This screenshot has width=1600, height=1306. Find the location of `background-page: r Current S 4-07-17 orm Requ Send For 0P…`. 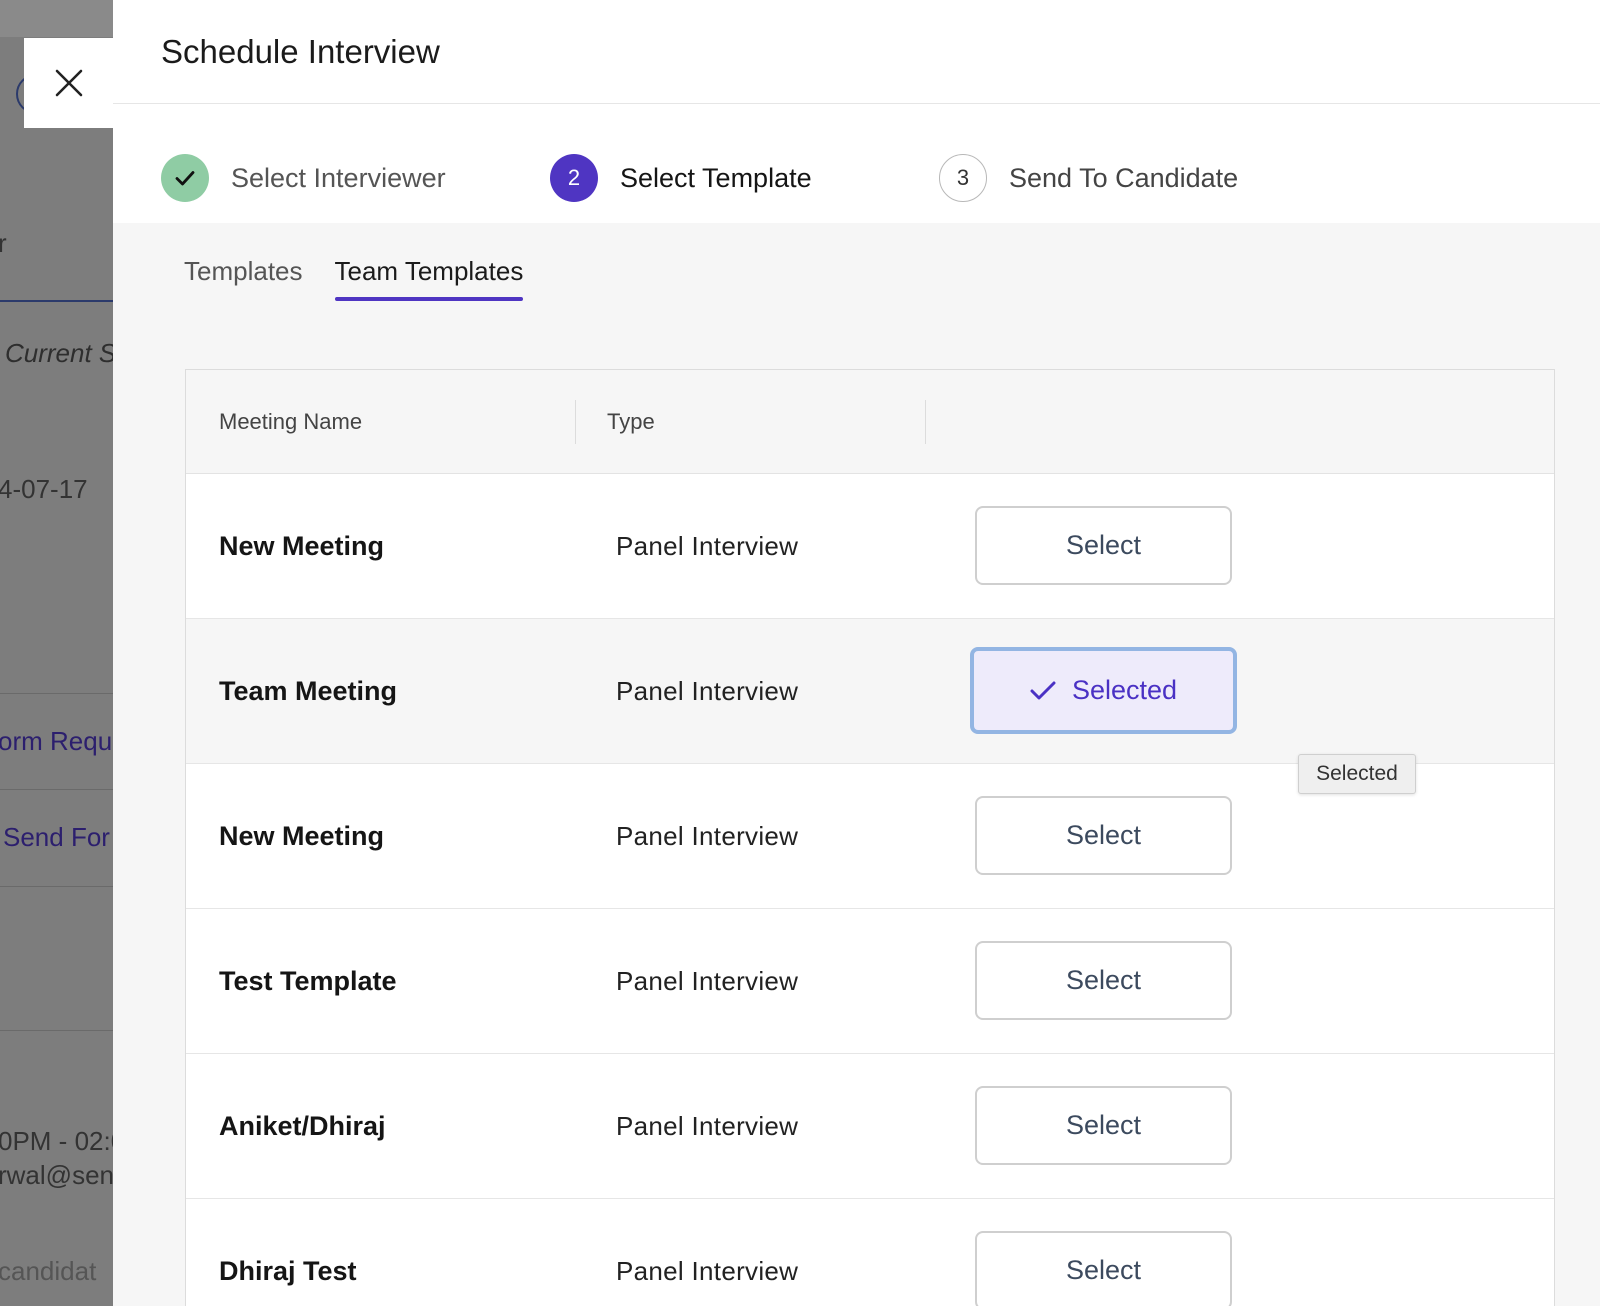

background-page: r Current S 4-07-17 orm Requ Send For 0P… is located at coordinates (56, 653).